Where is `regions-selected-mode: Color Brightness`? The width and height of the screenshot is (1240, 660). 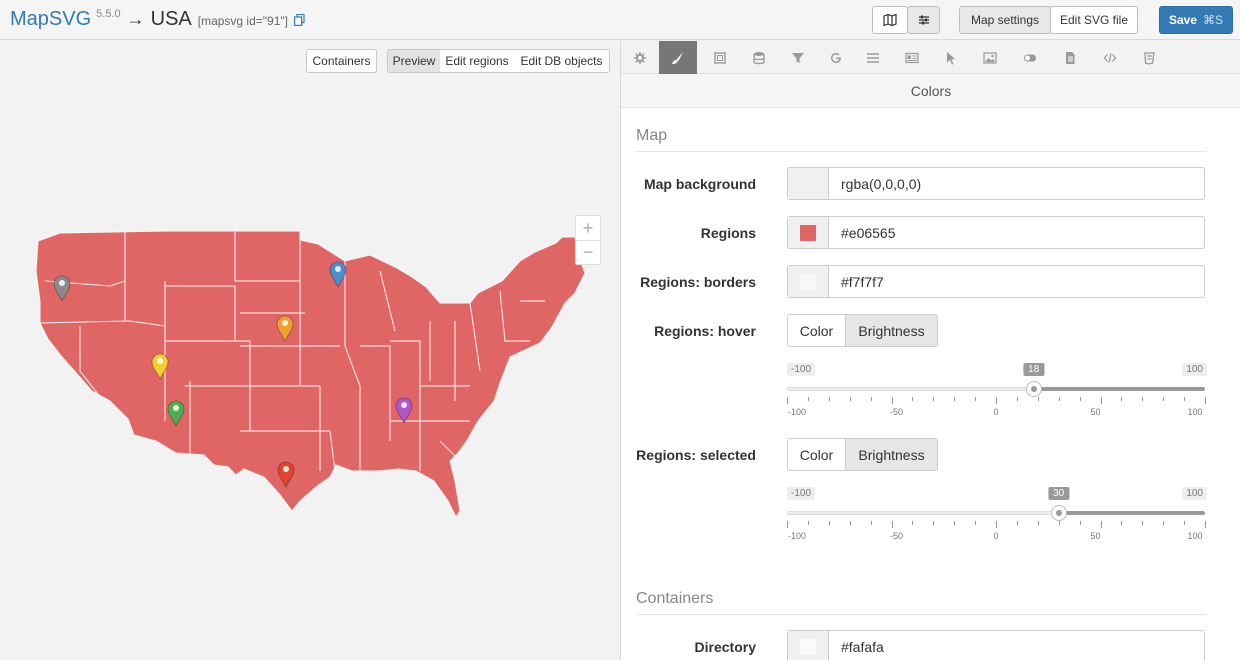
regions-selected-mode: Color Brightness is located at coordinates (862, 454).